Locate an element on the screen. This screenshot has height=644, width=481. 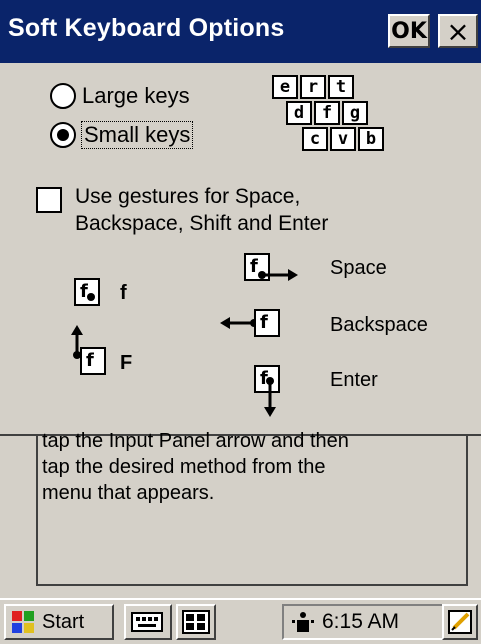
preview-key: g is located at coordinates (355, 113).